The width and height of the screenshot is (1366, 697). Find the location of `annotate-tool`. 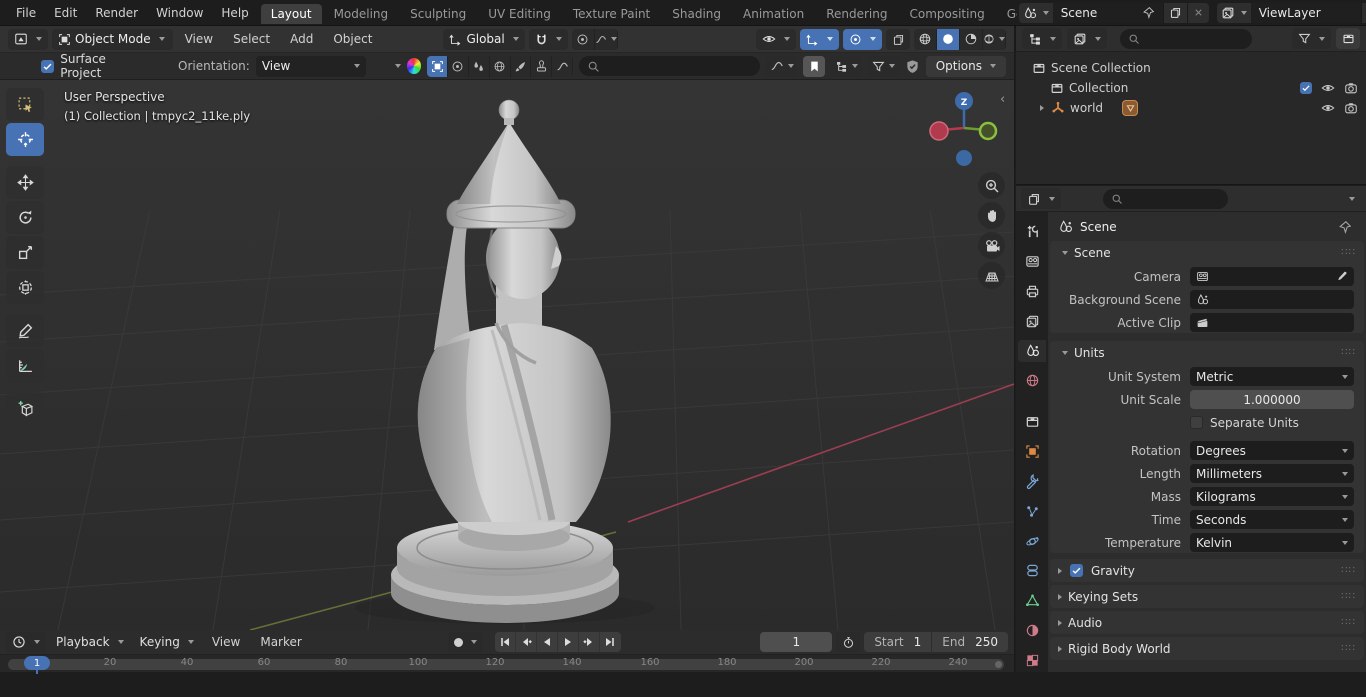

annotate-tool is located at coordinates (25, 330).